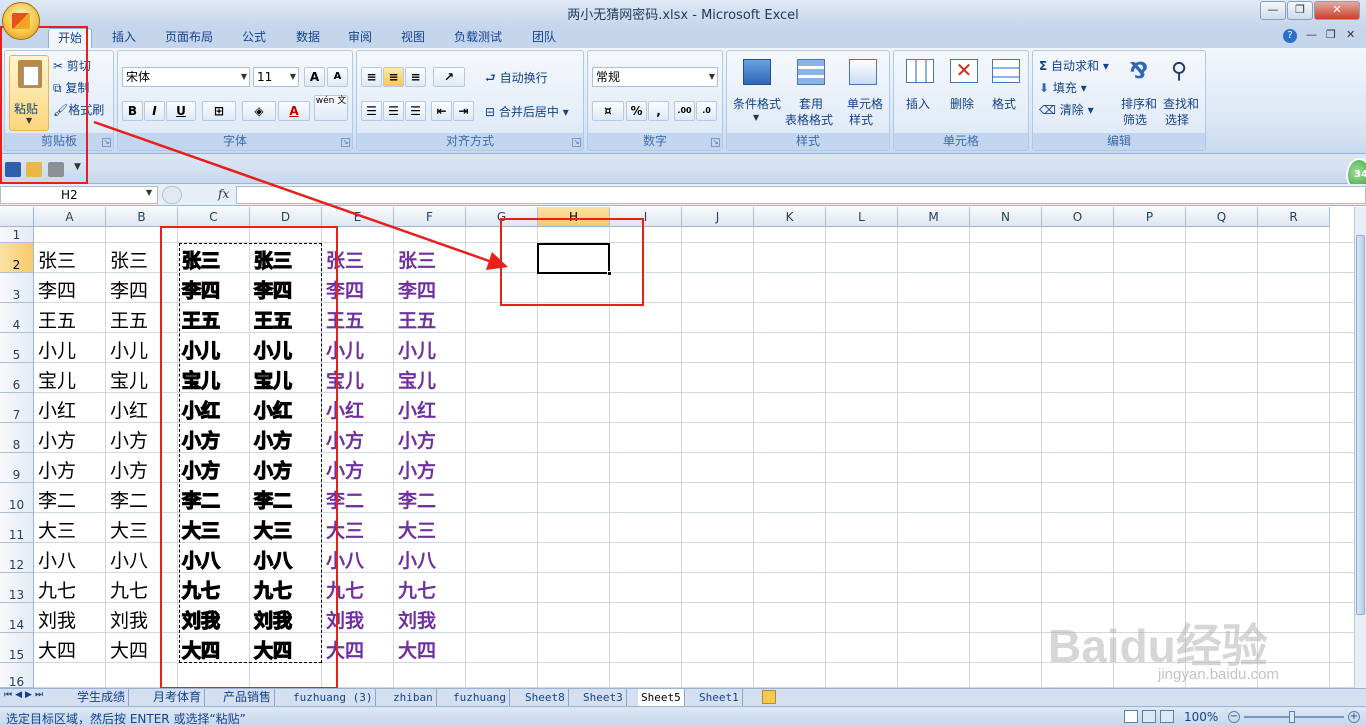  Describe the element at coordinates (545, 697) in the screenshot. I see `sheet-tab-sheet8: Sheet8` at that location.